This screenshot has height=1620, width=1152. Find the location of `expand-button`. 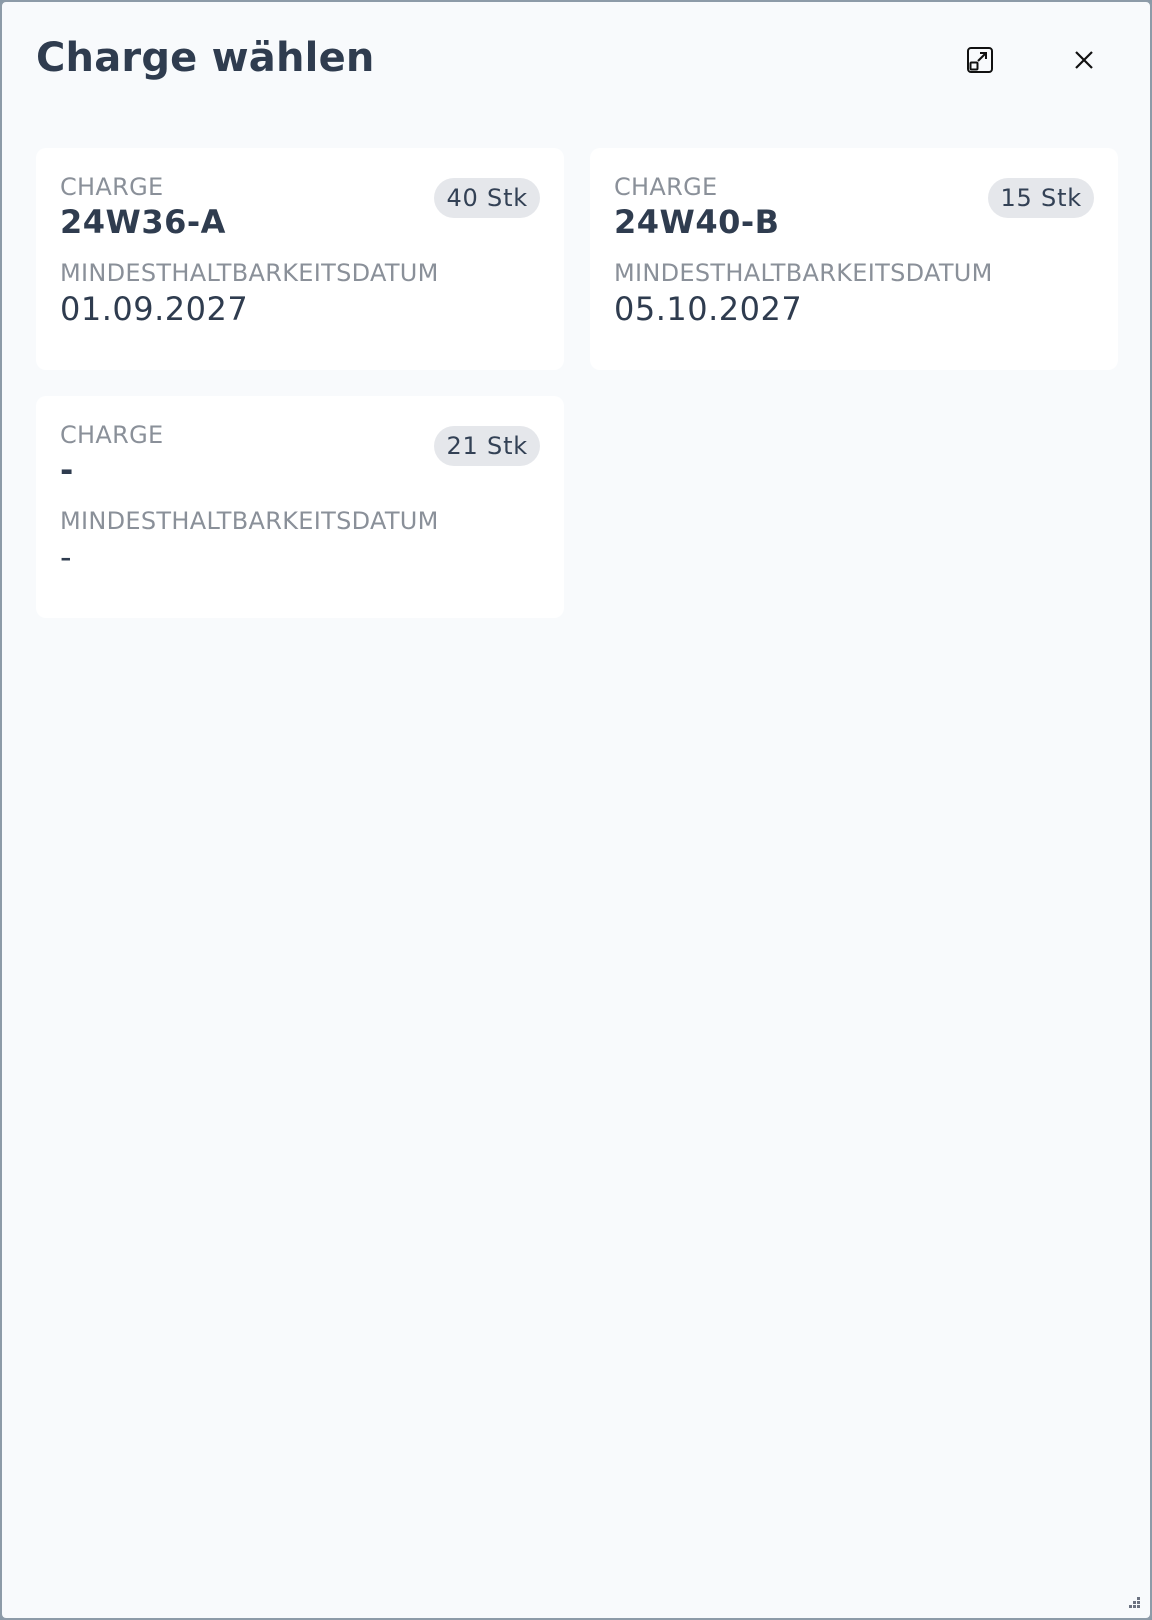

expand-button is located at coordinates (980, 60).